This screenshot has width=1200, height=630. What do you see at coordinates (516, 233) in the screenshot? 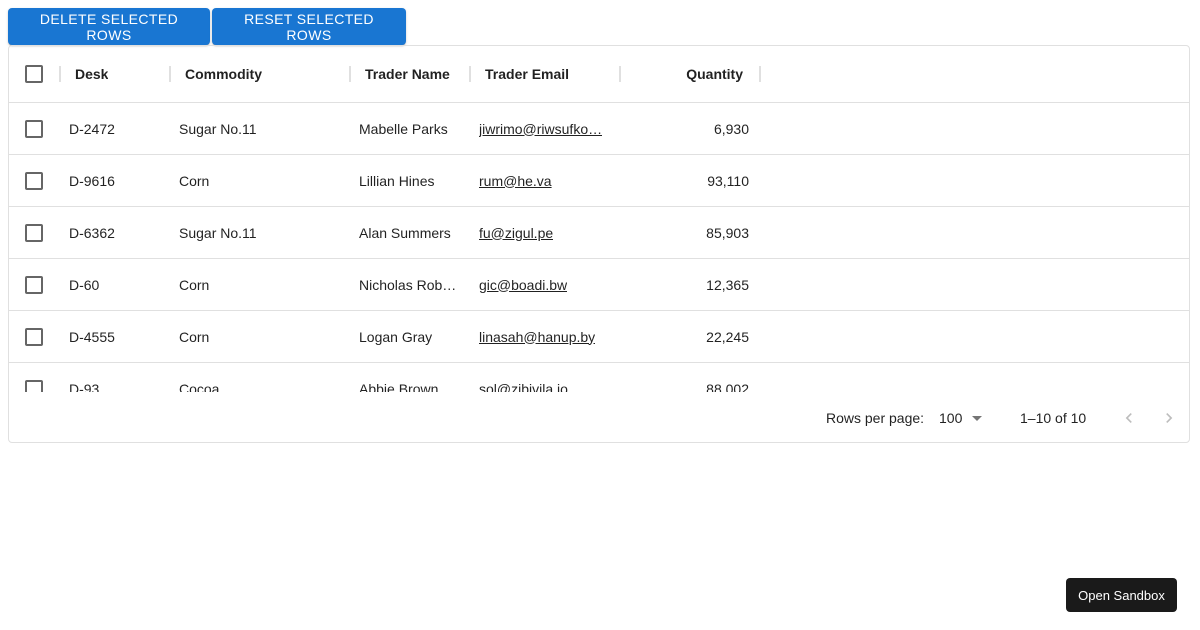
I see `trader-email-link: fu@zigul.pe` at bounding box center [516, 233].